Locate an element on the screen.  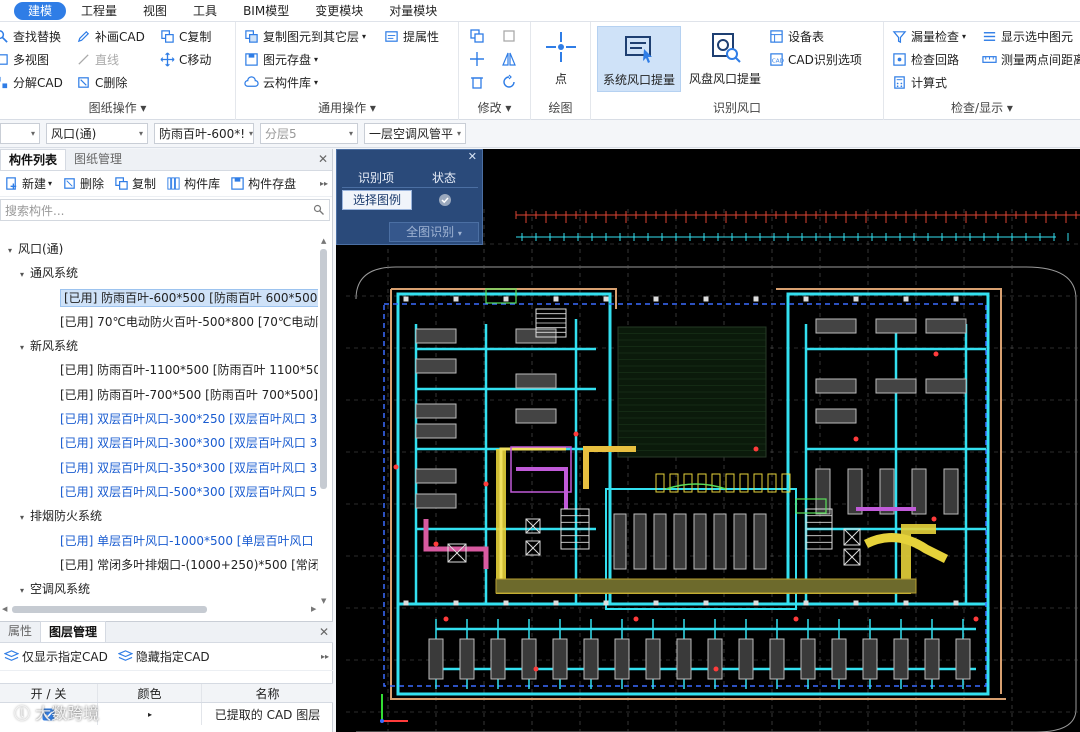
copy-icon is located at coordinates (477, 36).